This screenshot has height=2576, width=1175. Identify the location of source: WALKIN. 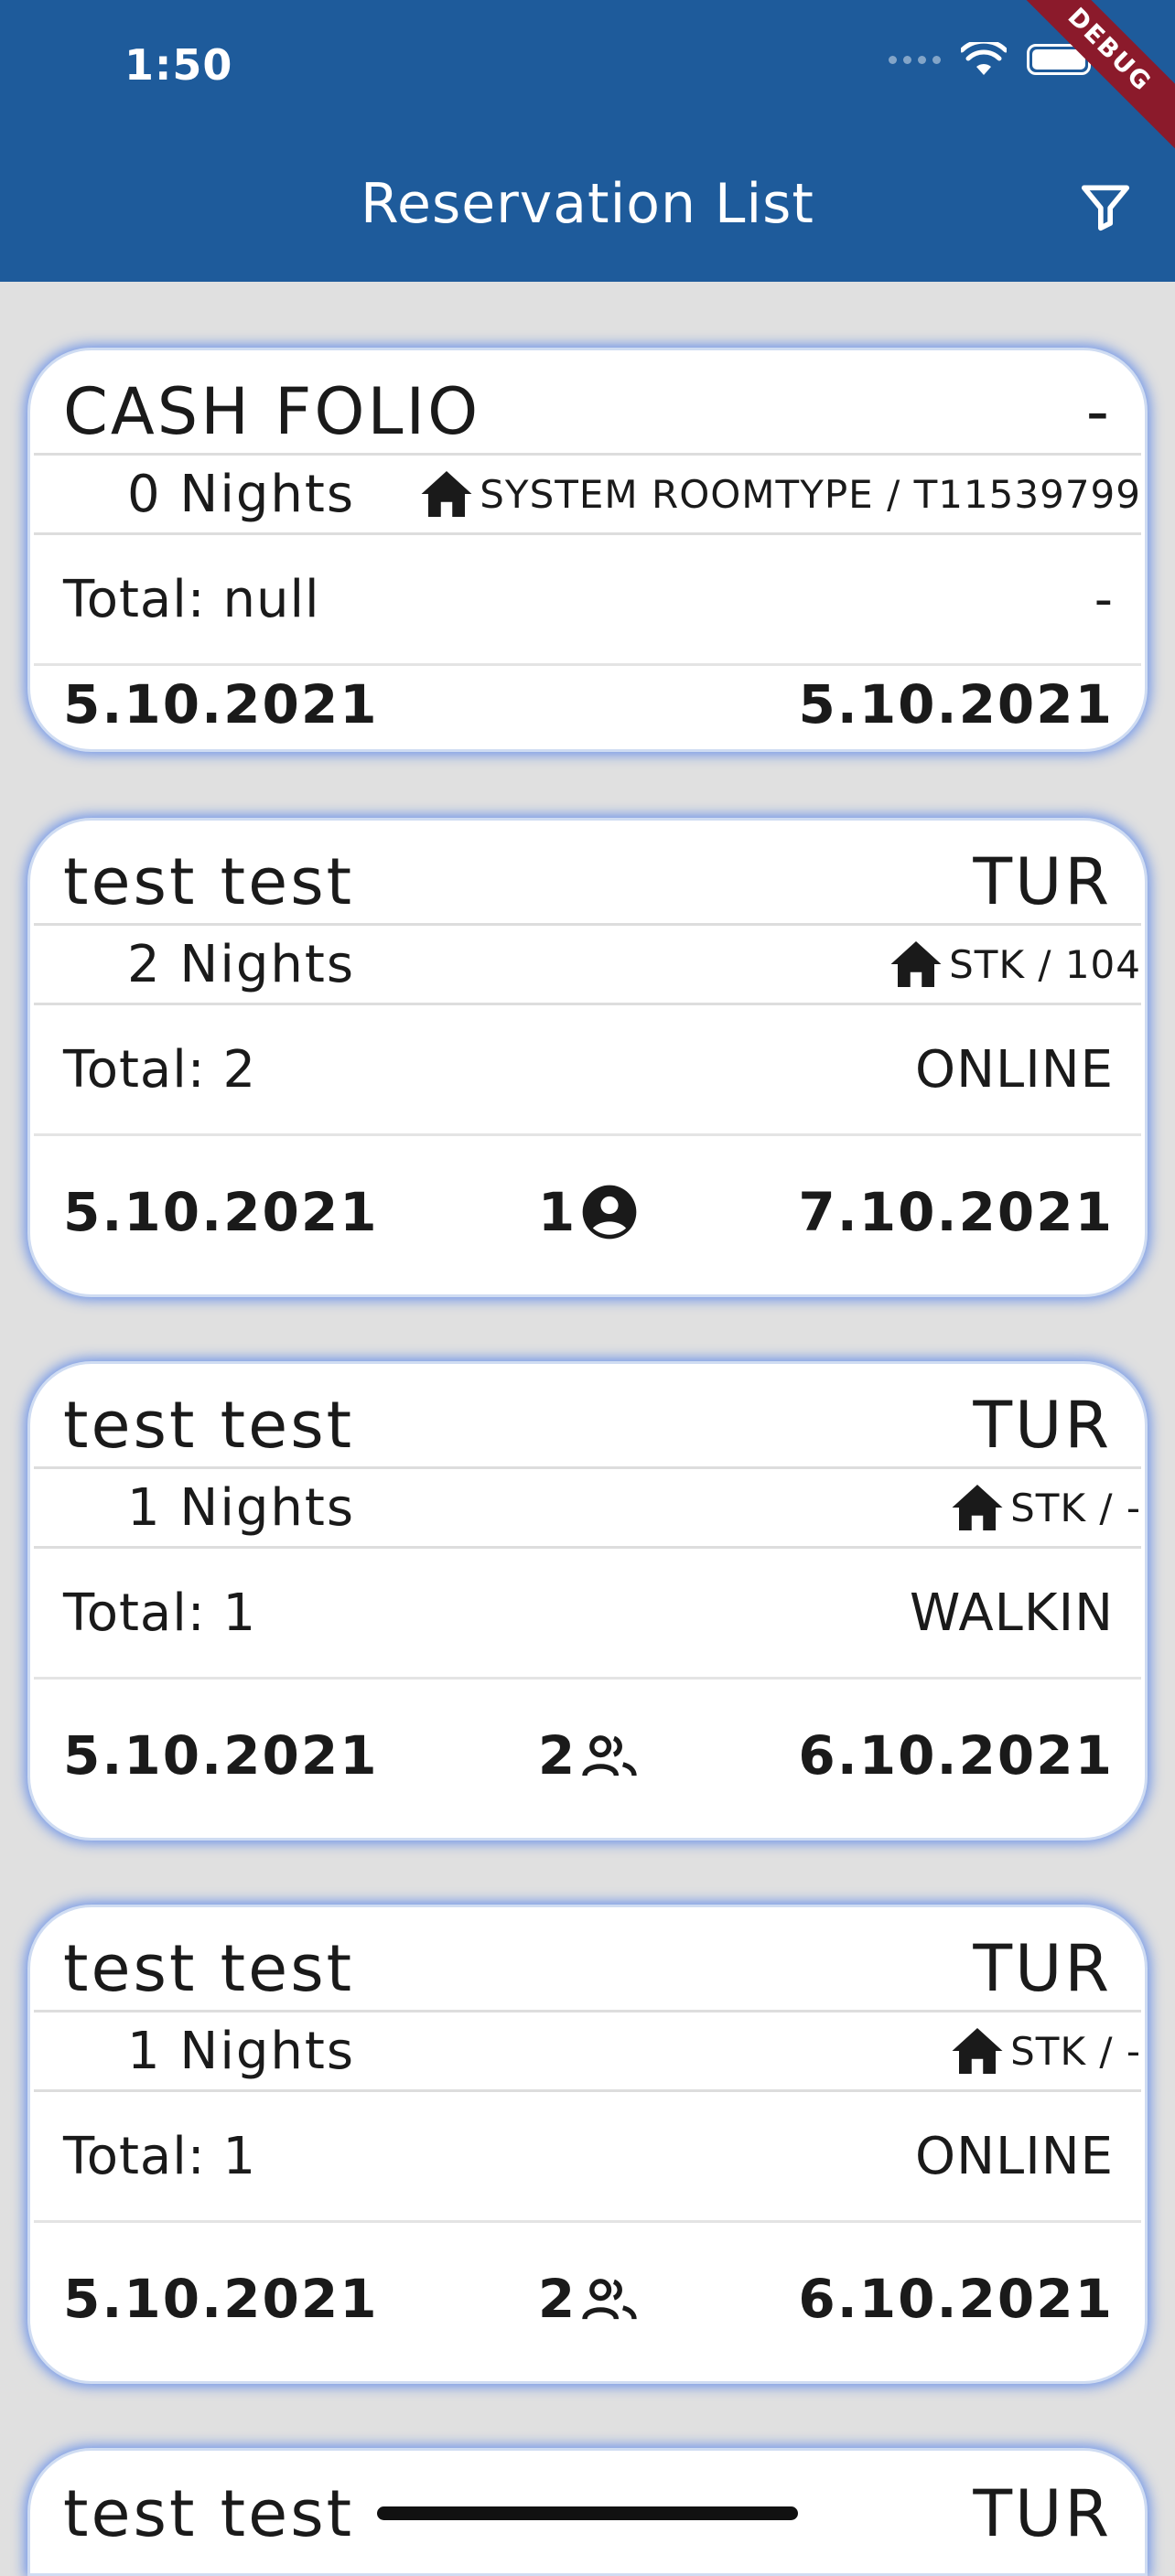
(1012, 1613).